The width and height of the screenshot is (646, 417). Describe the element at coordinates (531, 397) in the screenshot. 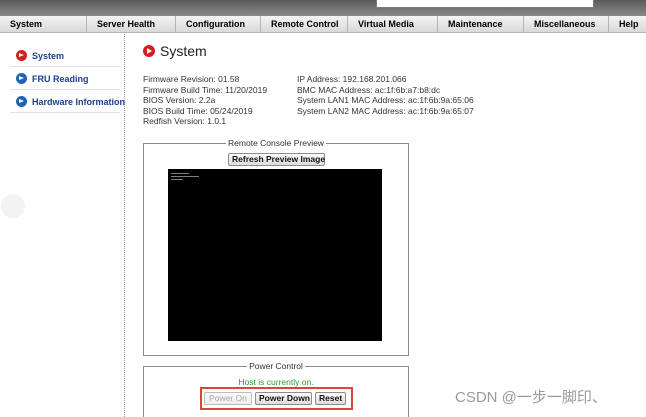

I see `watermark: CSDN @一步一脚印、` at that location.